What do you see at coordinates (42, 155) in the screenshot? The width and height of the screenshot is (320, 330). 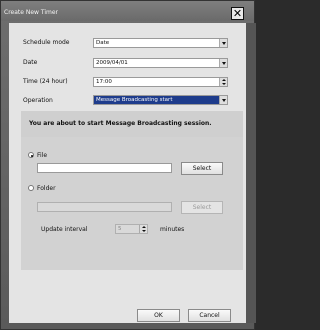 I see `file-label: File` at bounding box center [42, 155].